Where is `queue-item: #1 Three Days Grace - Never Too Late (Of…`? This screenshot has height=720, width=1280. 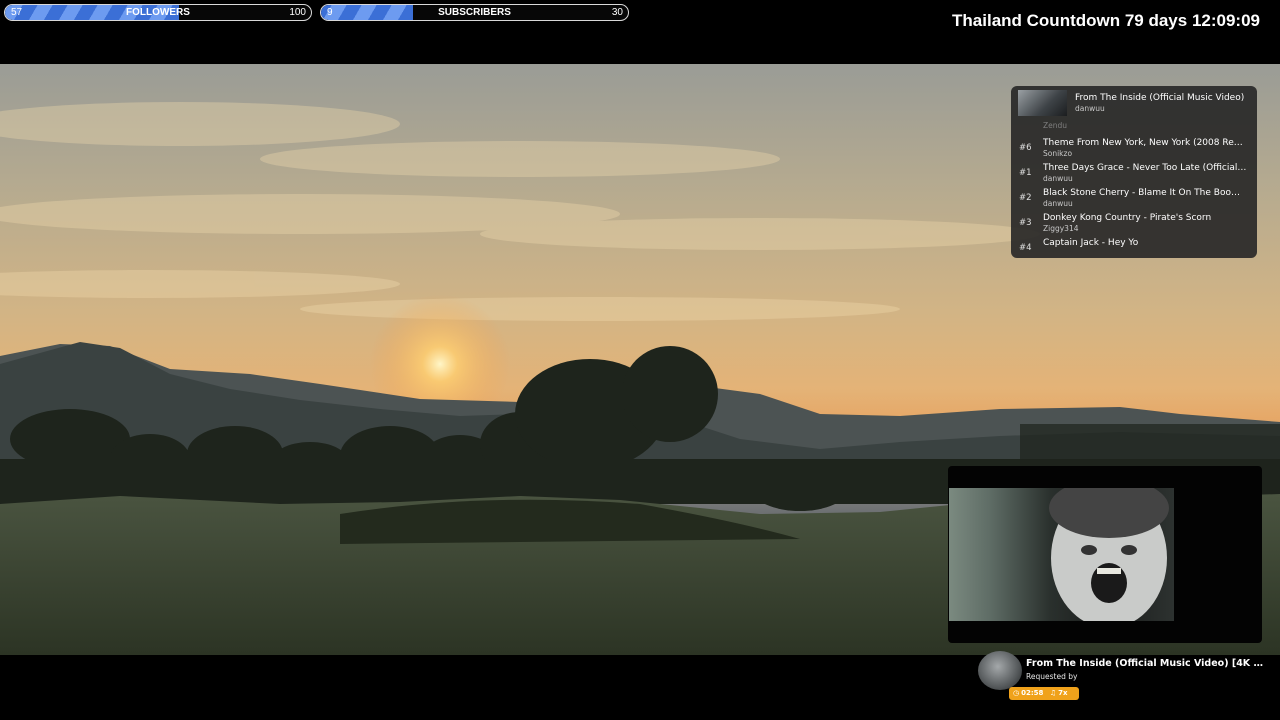 queue-item: #1 Three Days Grace - Never Too Late (Of… is located at coordinates (1134, 171).